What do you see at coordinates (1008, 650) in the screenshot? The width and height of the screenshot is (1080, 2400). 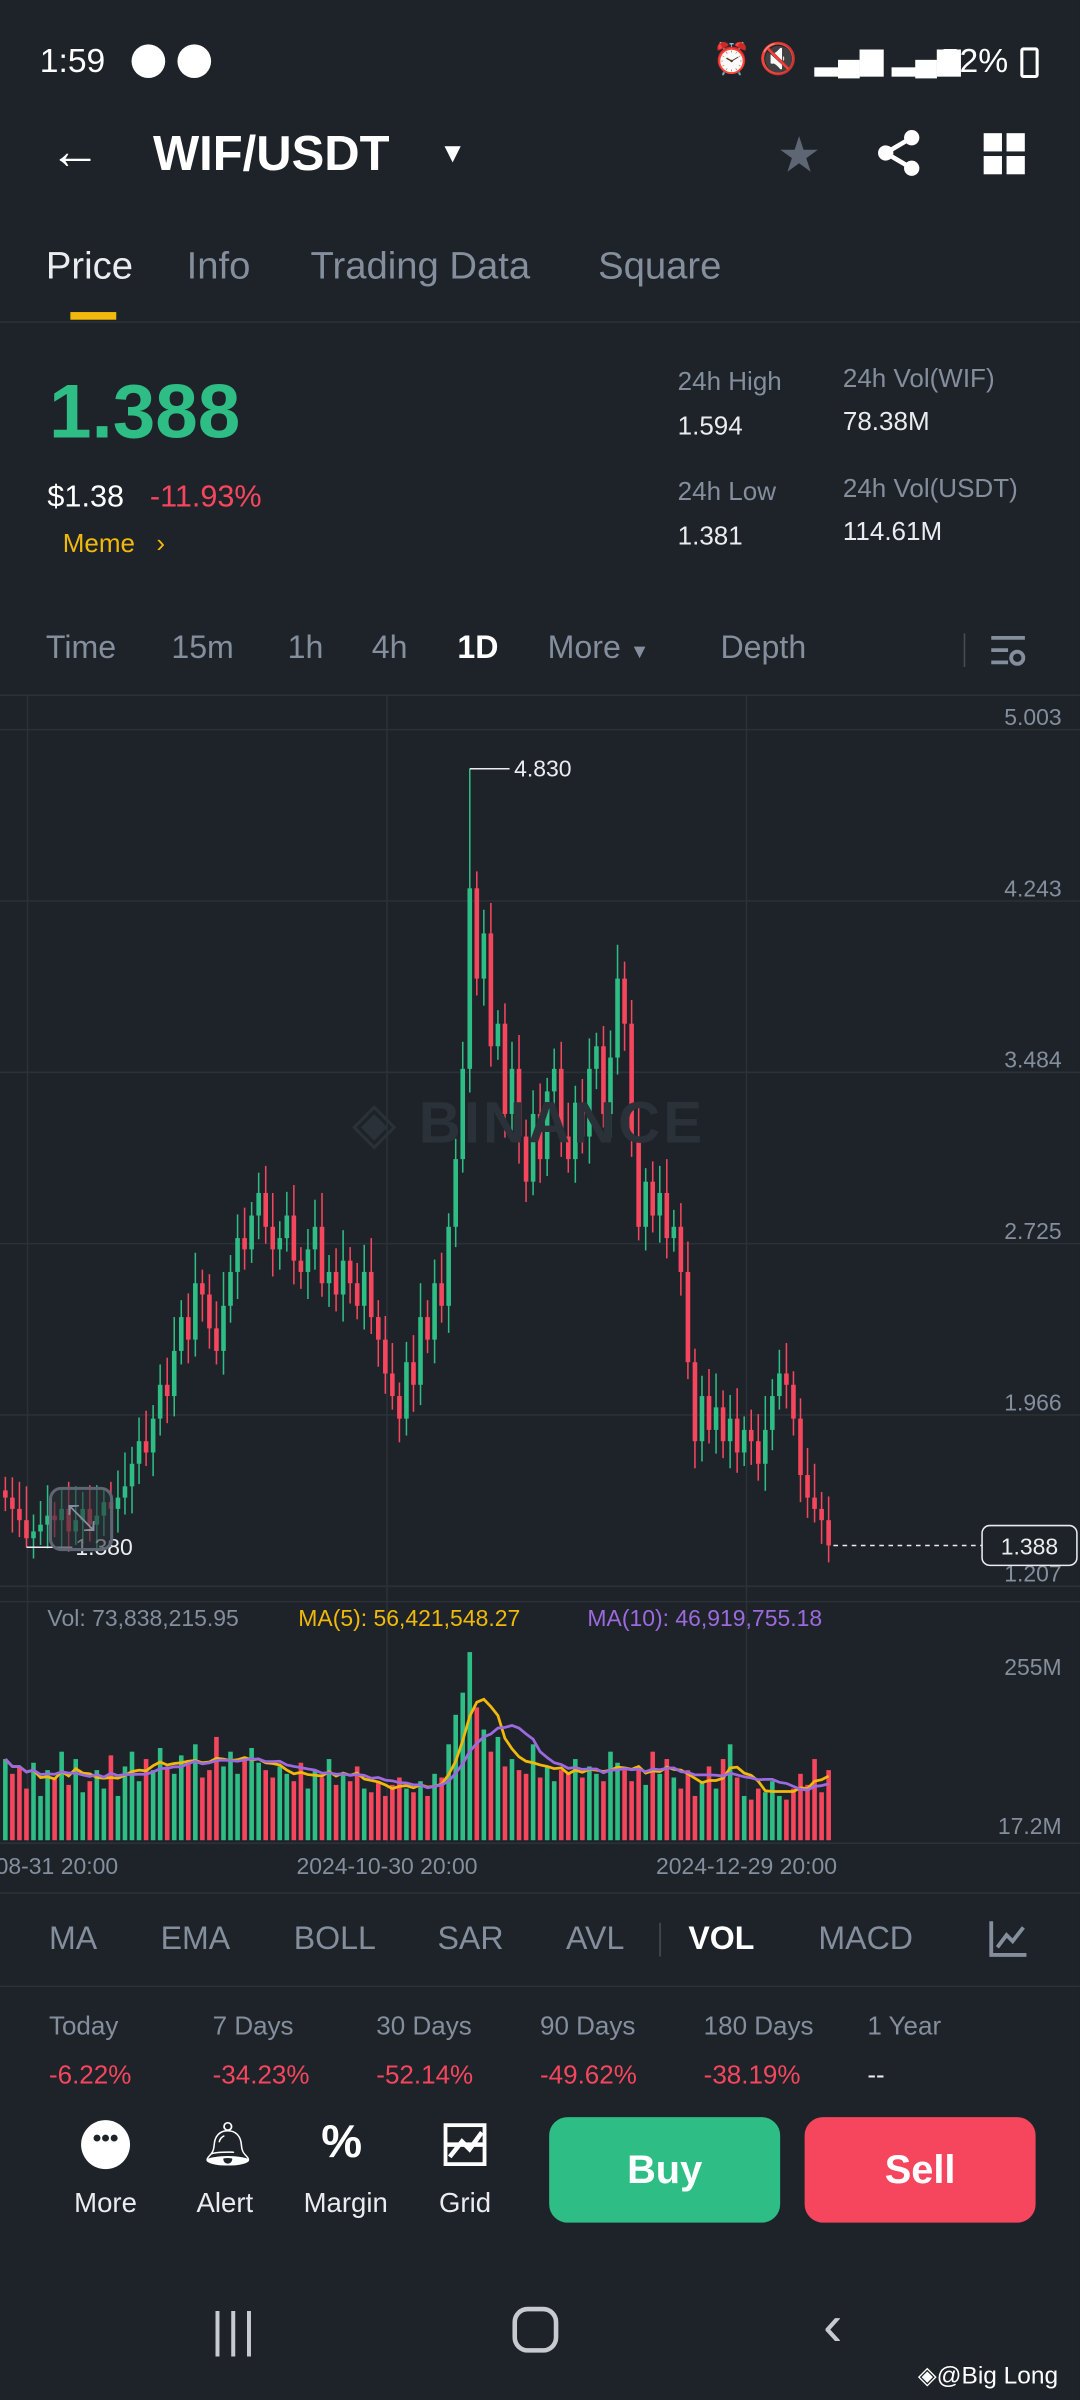 I see `chart-settings-icon` at bounding box center [1008, 650].